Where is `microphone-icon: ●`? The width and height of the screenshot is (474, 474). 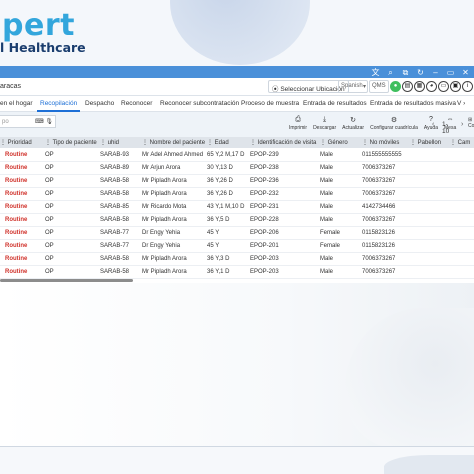 microphone-icon: ● is located at coordinates (395, 86).